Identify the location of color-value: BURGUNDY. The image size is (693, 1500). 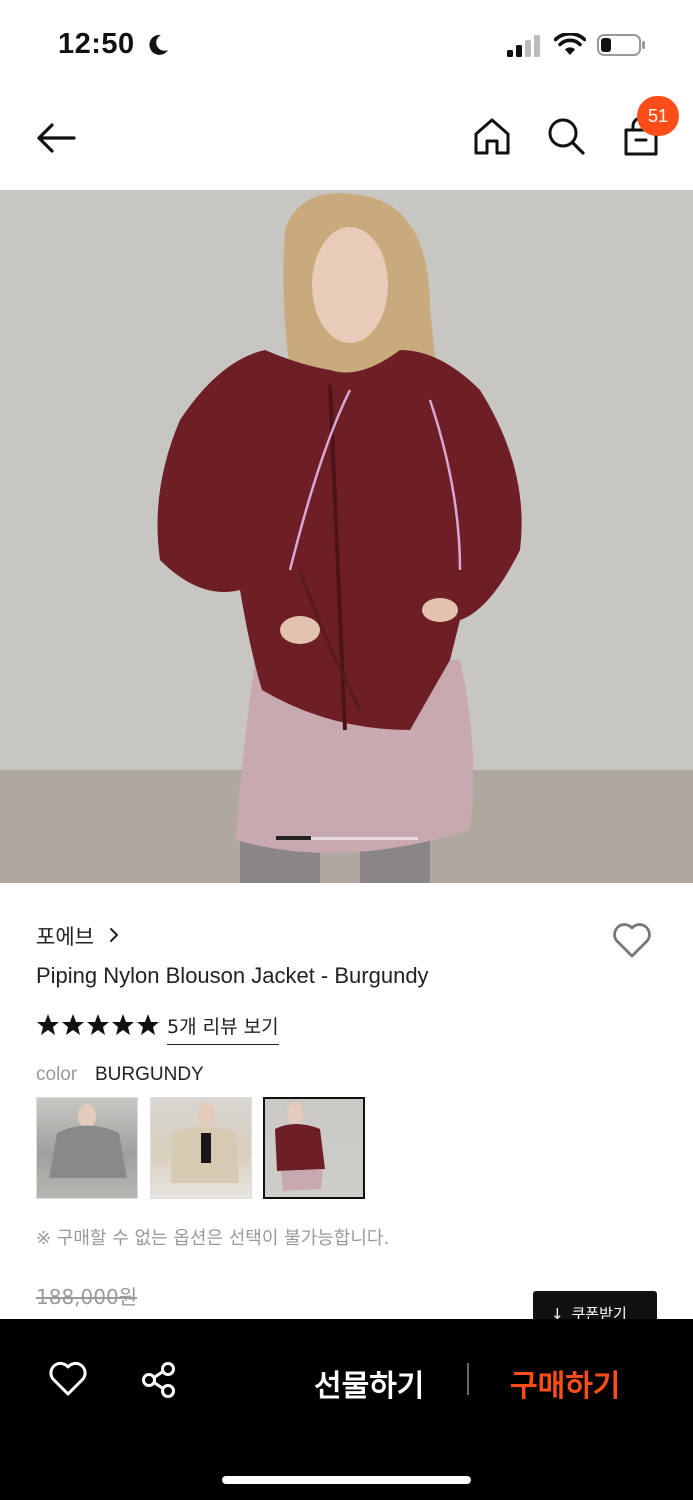
(149, 1074).